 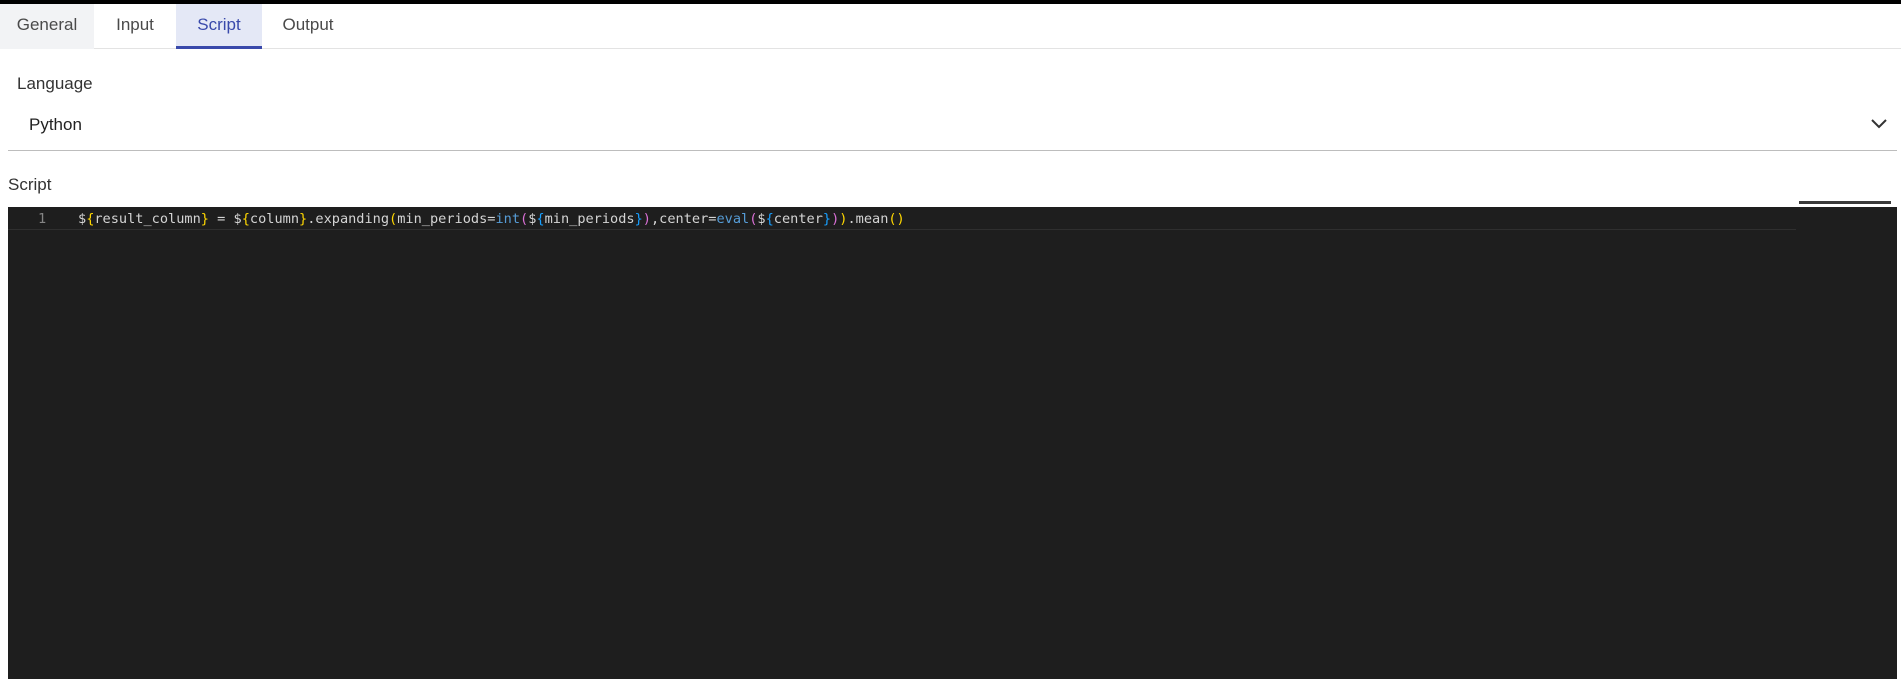 I want to click on code-token: min_periods=, so click(x=446, y=219).